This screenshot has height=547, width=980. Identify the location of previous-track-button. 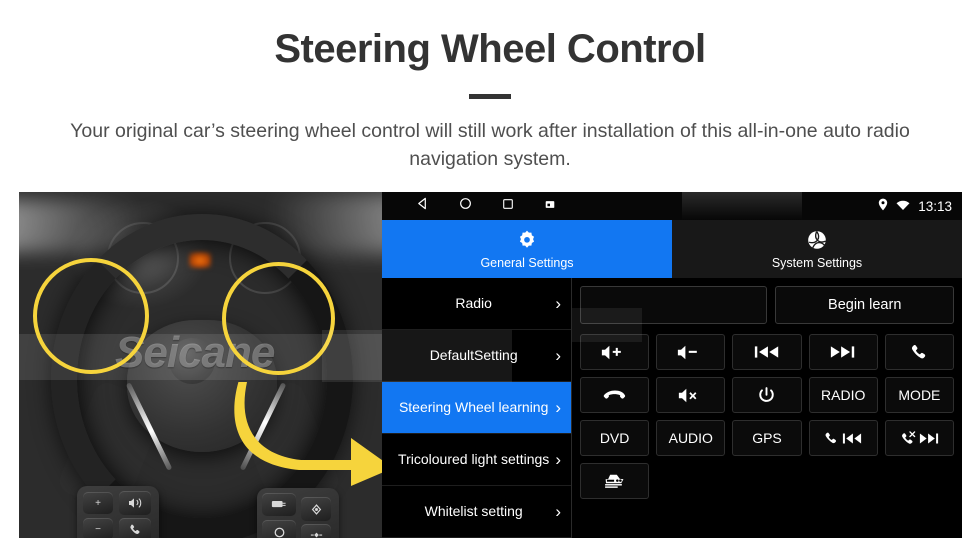
(767, 352).